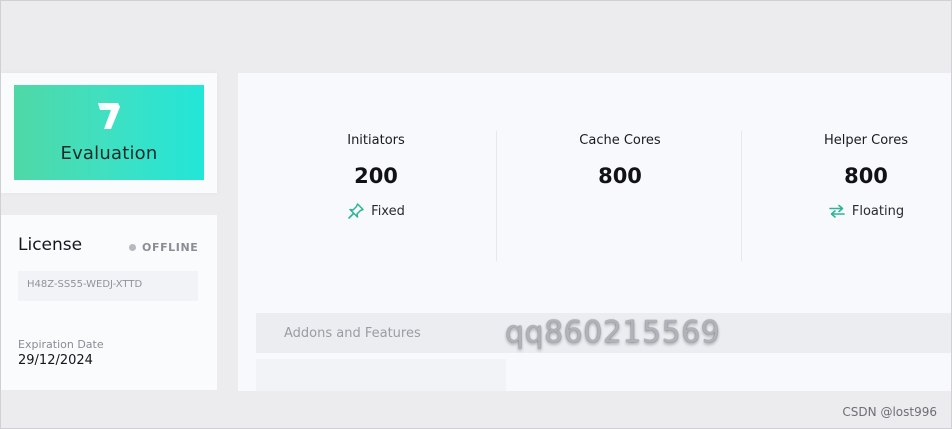 This screenshot has width=952, height=429. Describe the element at coordinates (170, 247) in the screenshot. I see `status-text: OFFLINE` at that location.